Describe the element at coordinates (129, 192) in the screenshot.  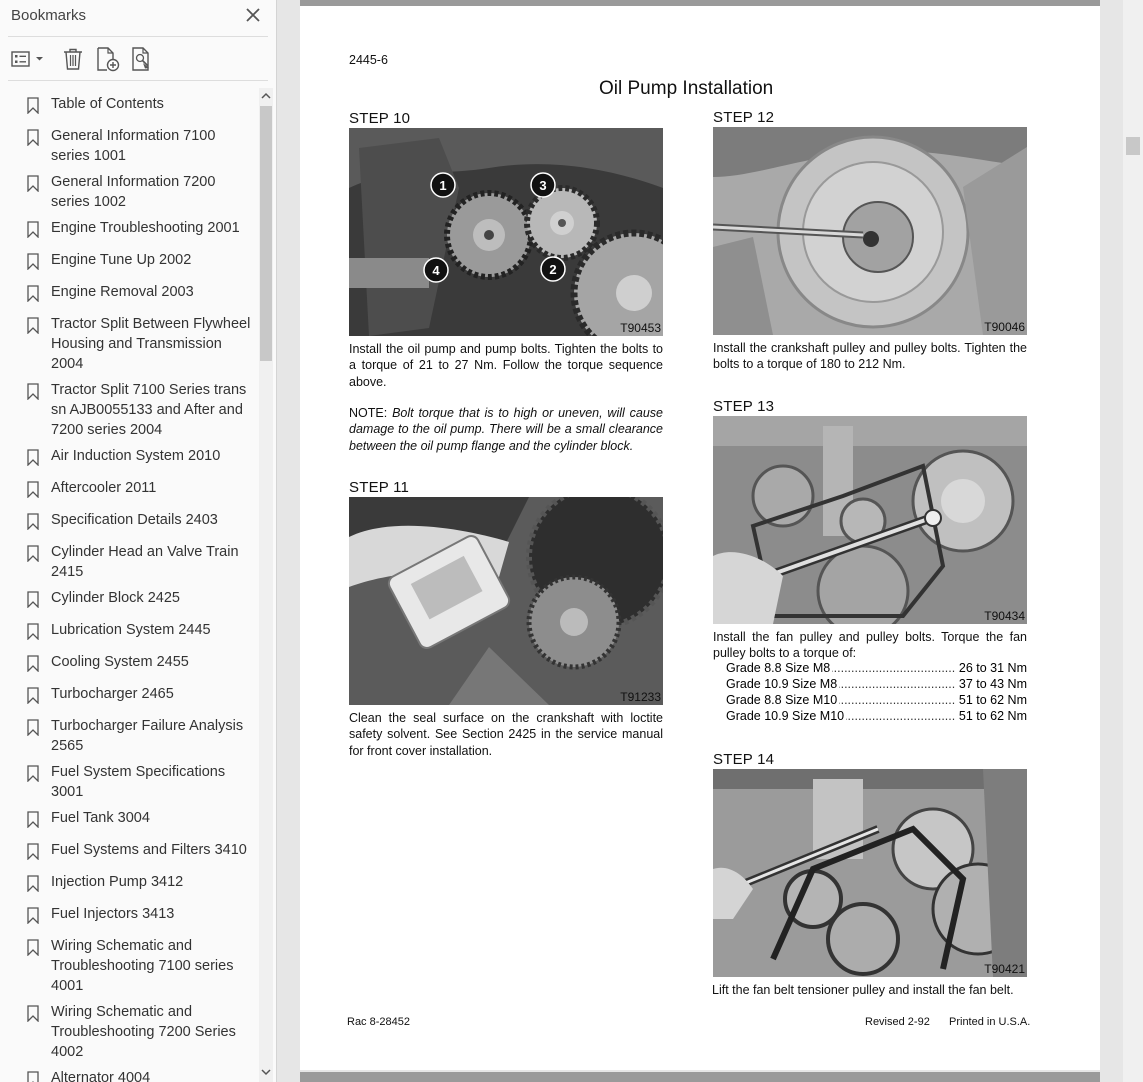
I see `bookmark-item: General Information 7200 series 1002` at that location.